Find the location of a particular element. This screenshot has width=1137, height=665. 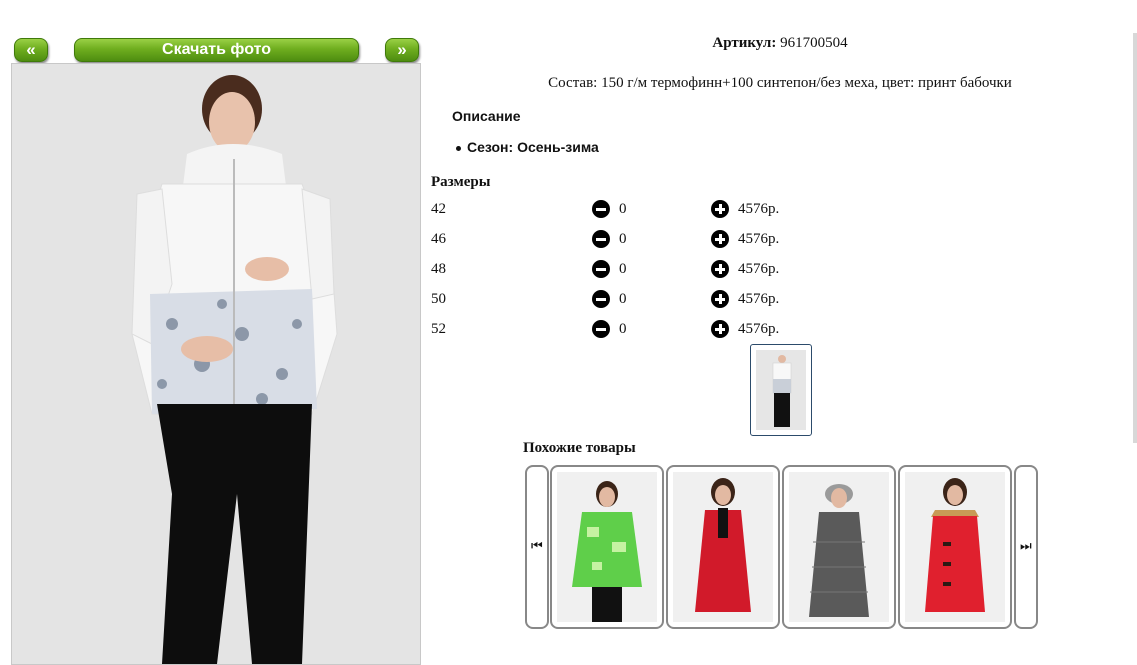

skip-forward-icon: ⏭ is located at coordinates (1026, 546).